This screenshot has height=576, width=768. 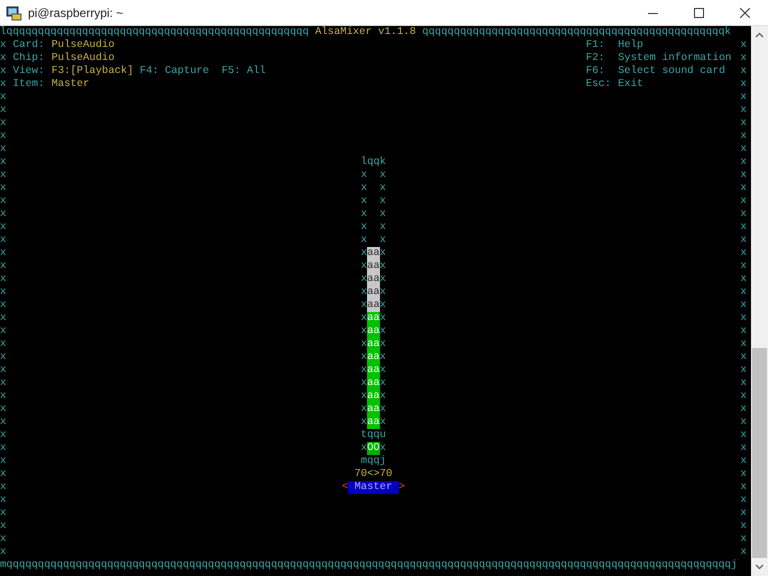 What do you see at coordinates (383, 299) in the screenshot?
I see `meter-border: xxxxxxxxxxxxxxxxxxxx` at bounding box center [383, 299].